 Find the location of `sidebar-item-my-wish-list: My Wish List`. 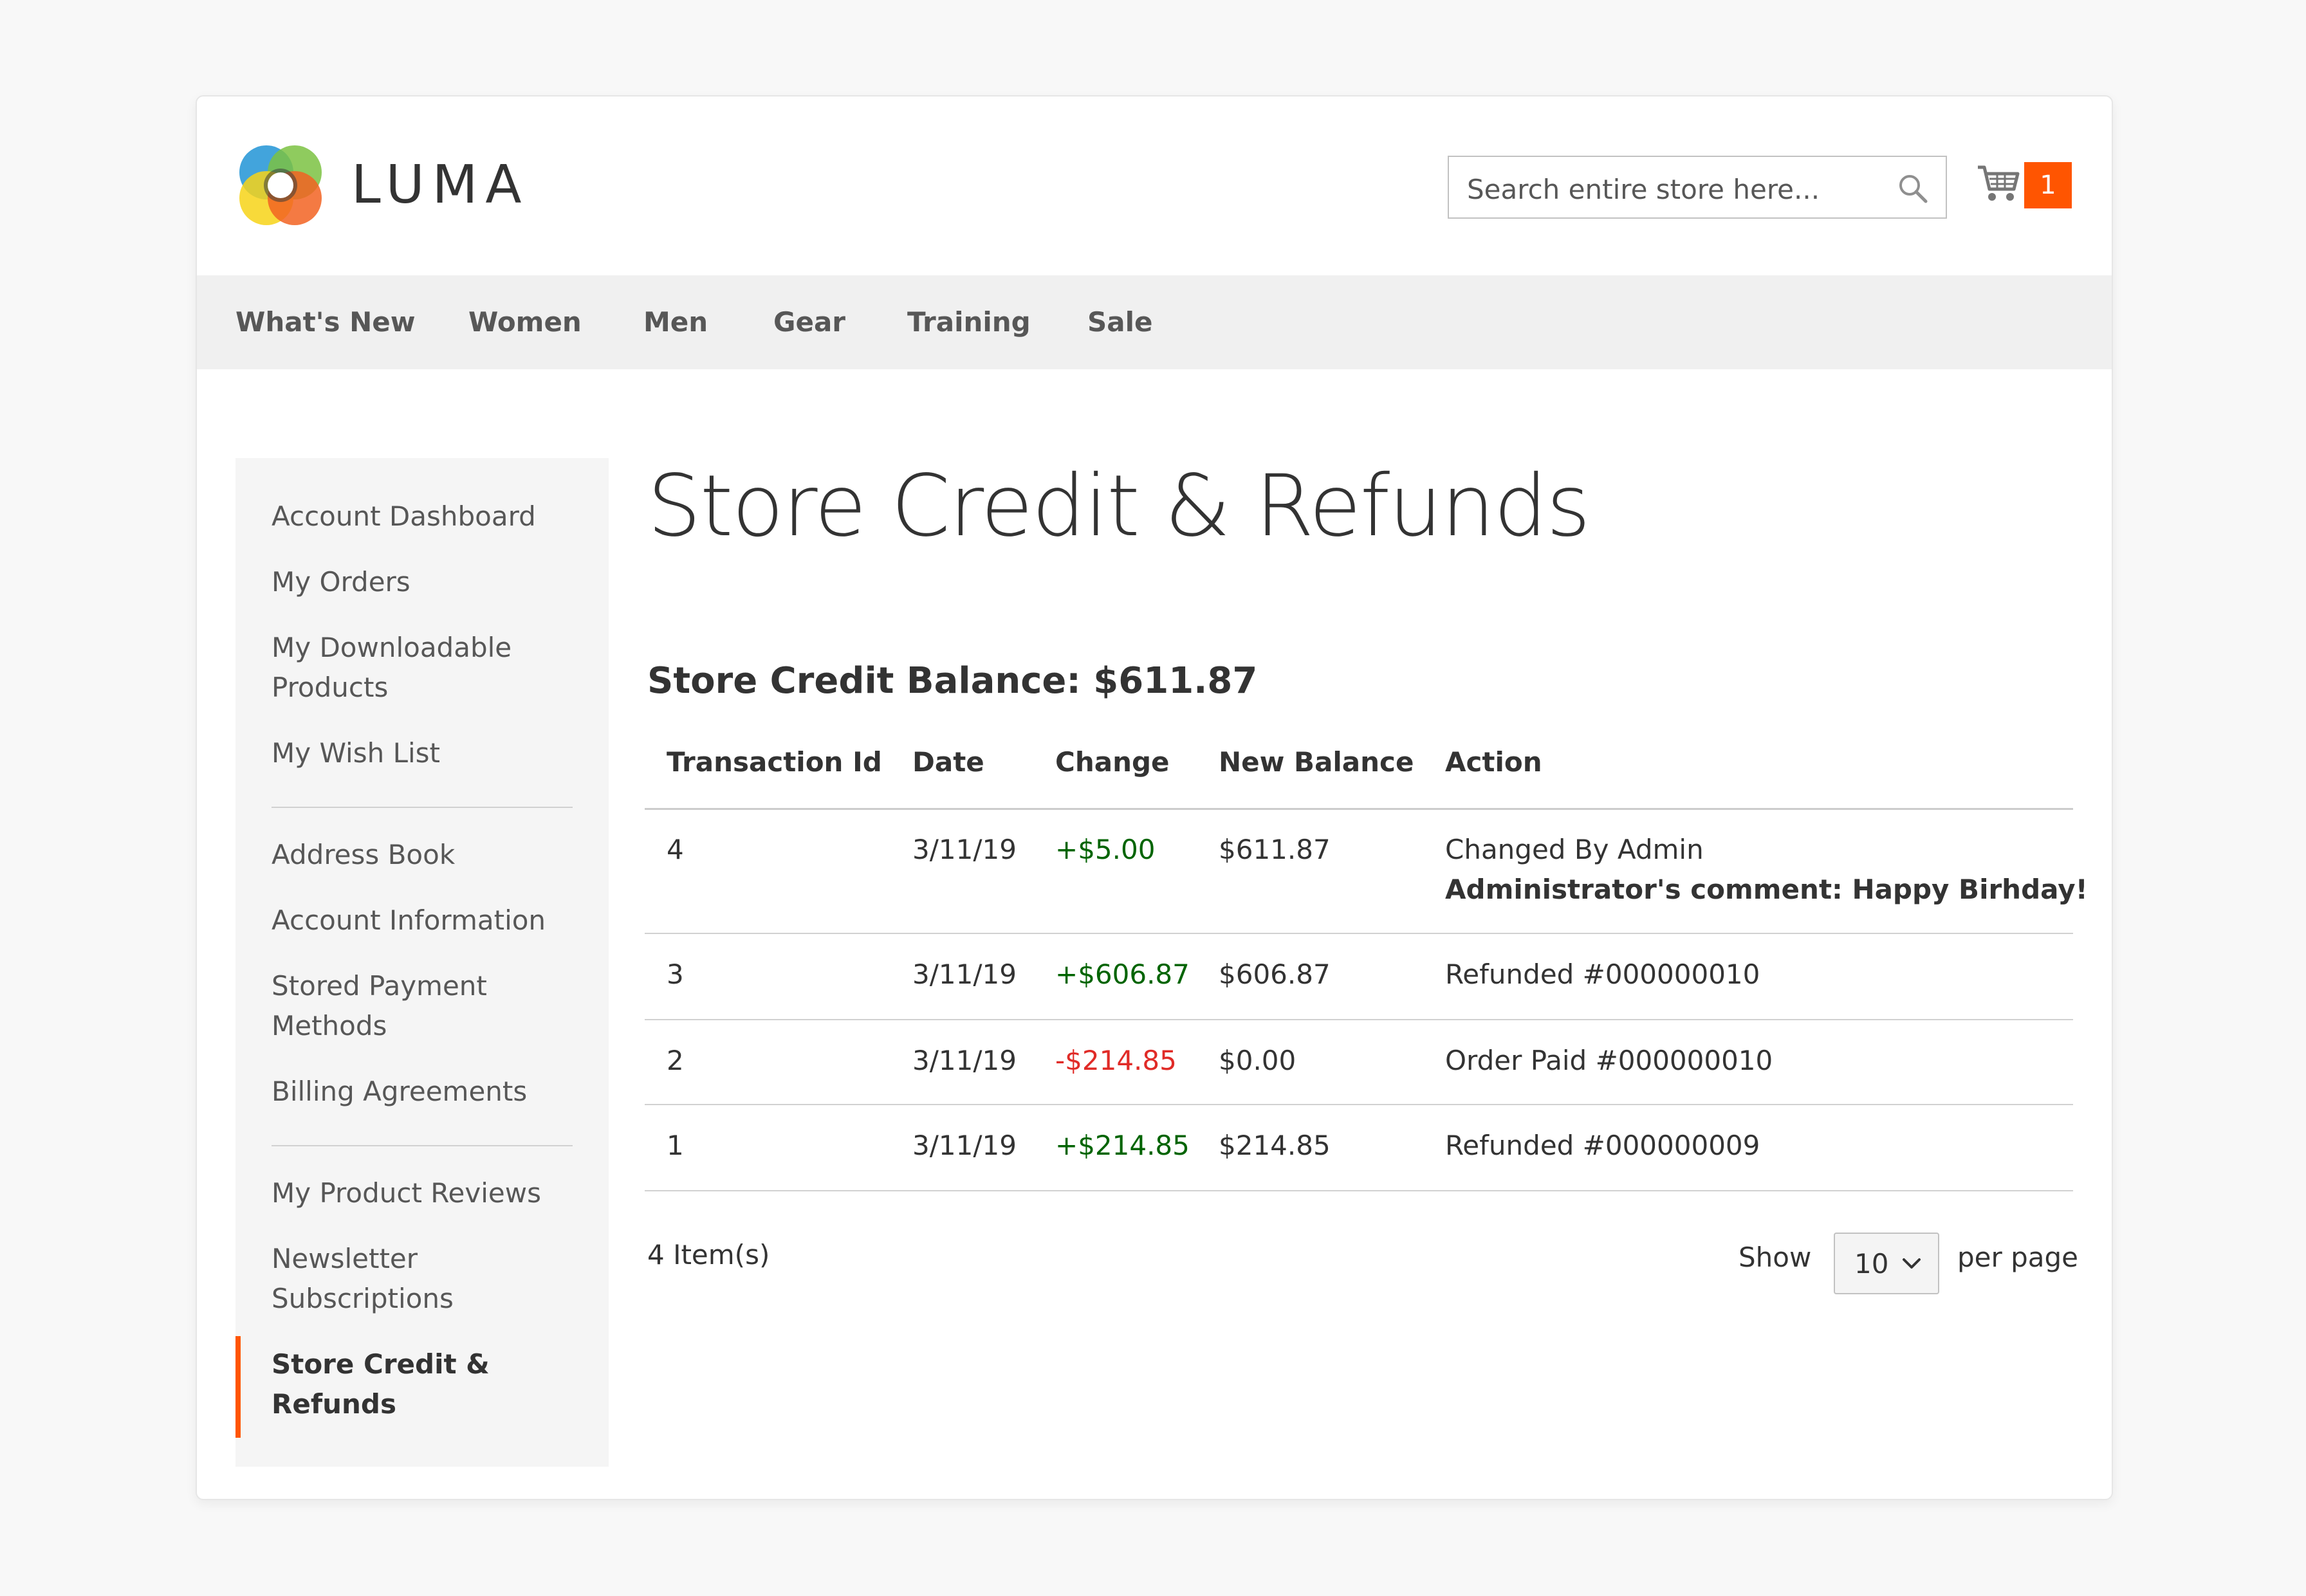

sidebar-item-my-wish-list: My Wish List is located at coordinates (432, 753).